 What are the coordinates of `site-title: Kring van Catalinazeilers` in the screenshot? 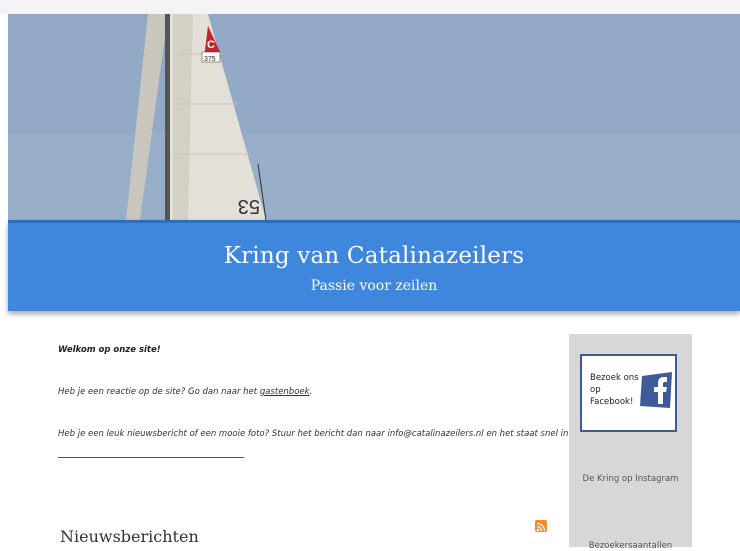 It's located at (374, 256).